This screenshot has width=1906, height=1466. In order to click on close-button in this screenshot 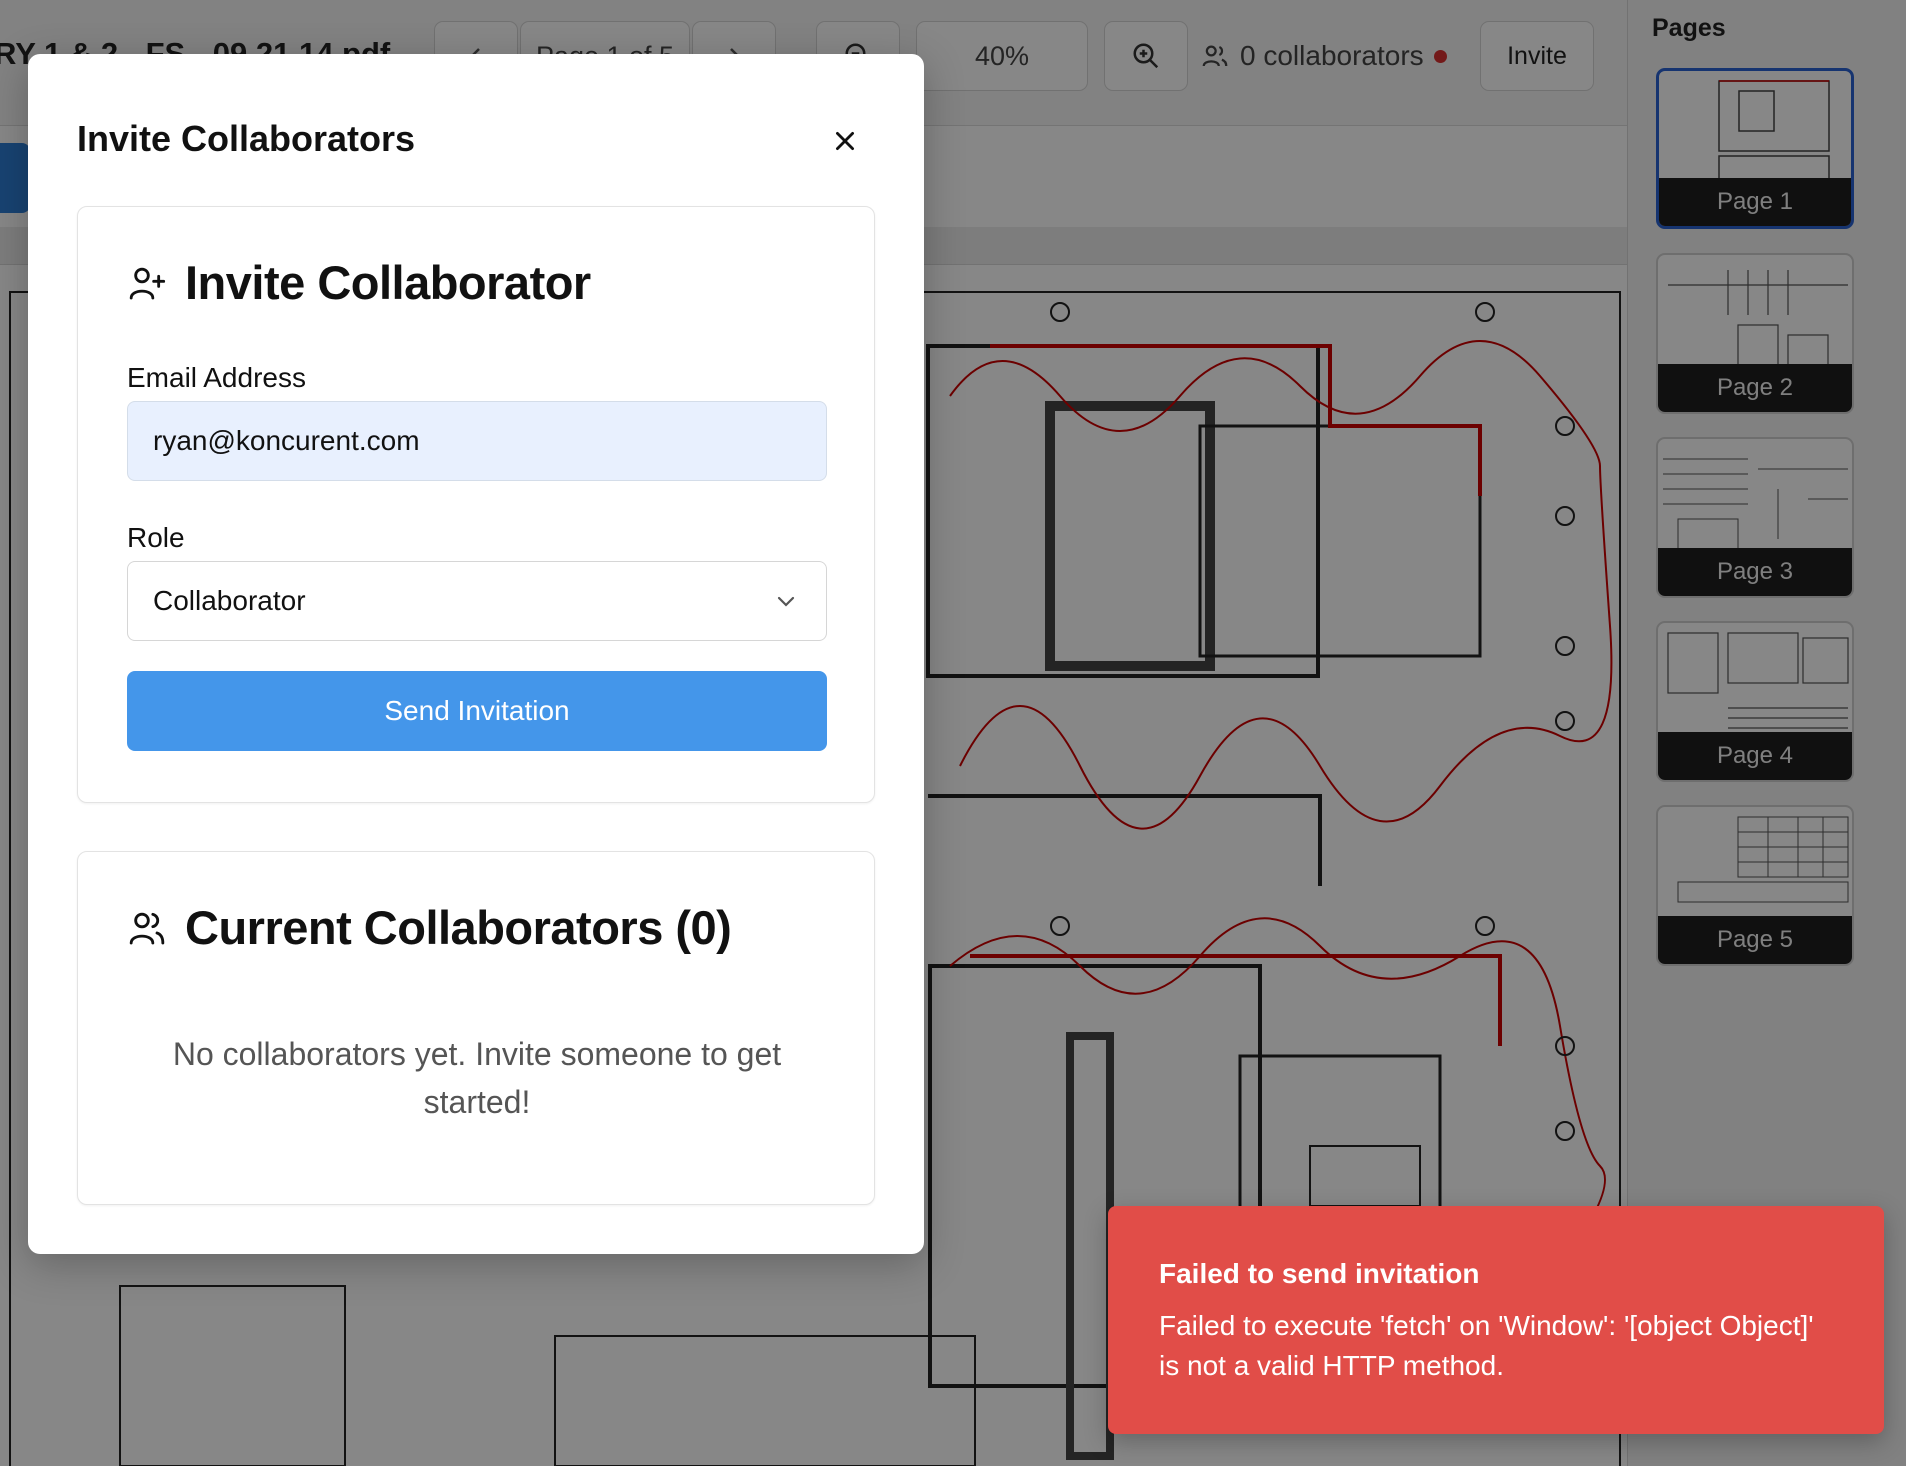, I will do `click(845, 141)`.